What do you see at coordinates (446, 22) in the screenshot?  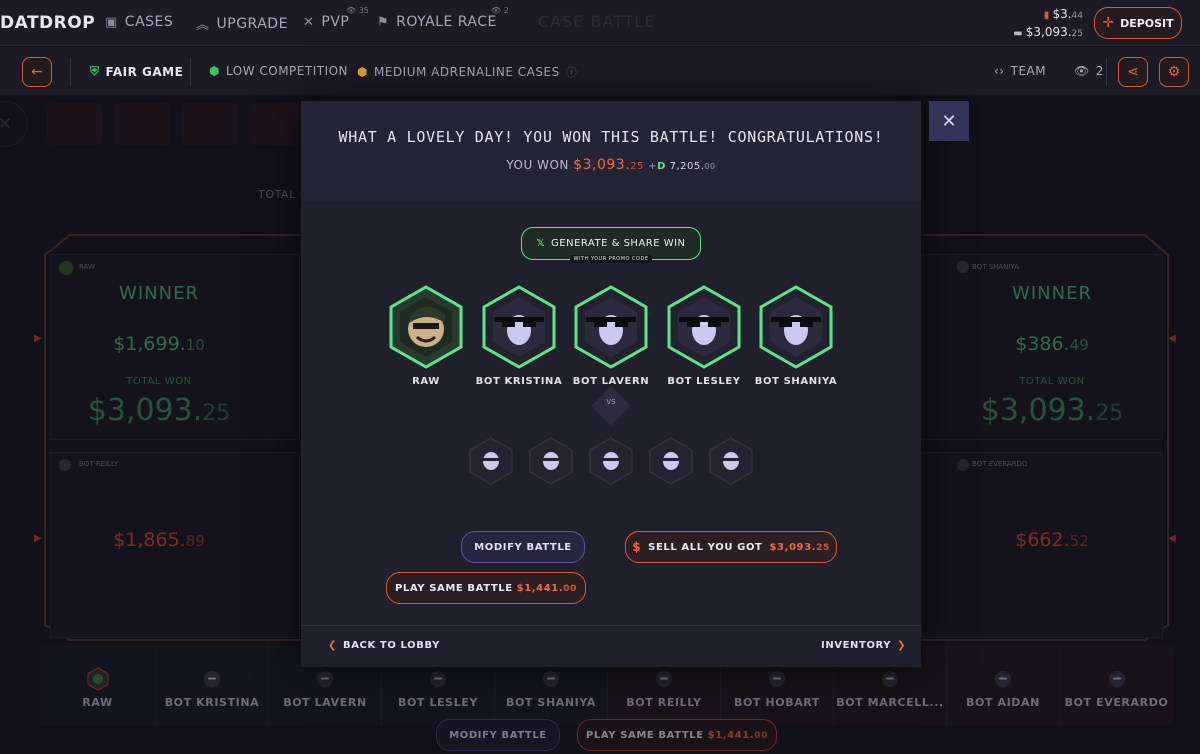 I see `nav-royale-label: ROYALE RACE` at bounding box center [446, 22].